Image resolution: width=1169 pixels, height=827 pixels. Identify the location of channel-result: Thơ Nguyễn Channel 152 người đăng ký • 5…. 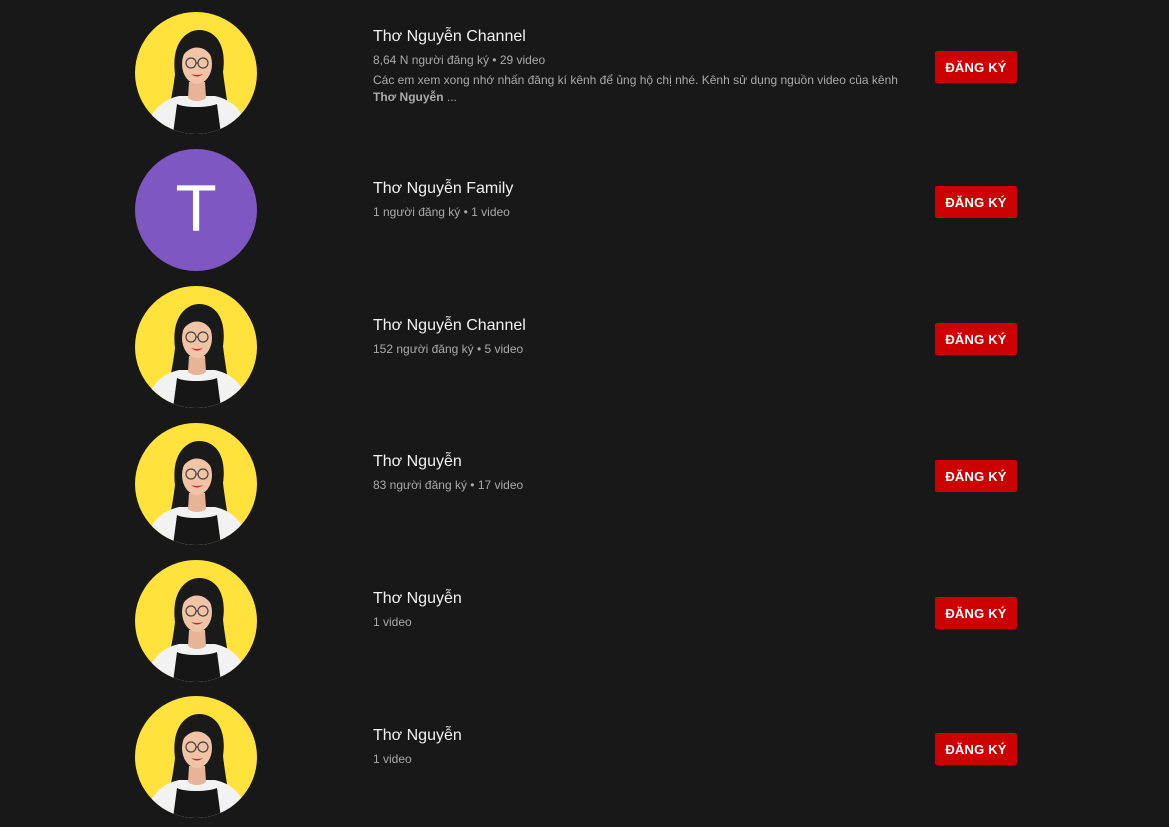
(584, 347).